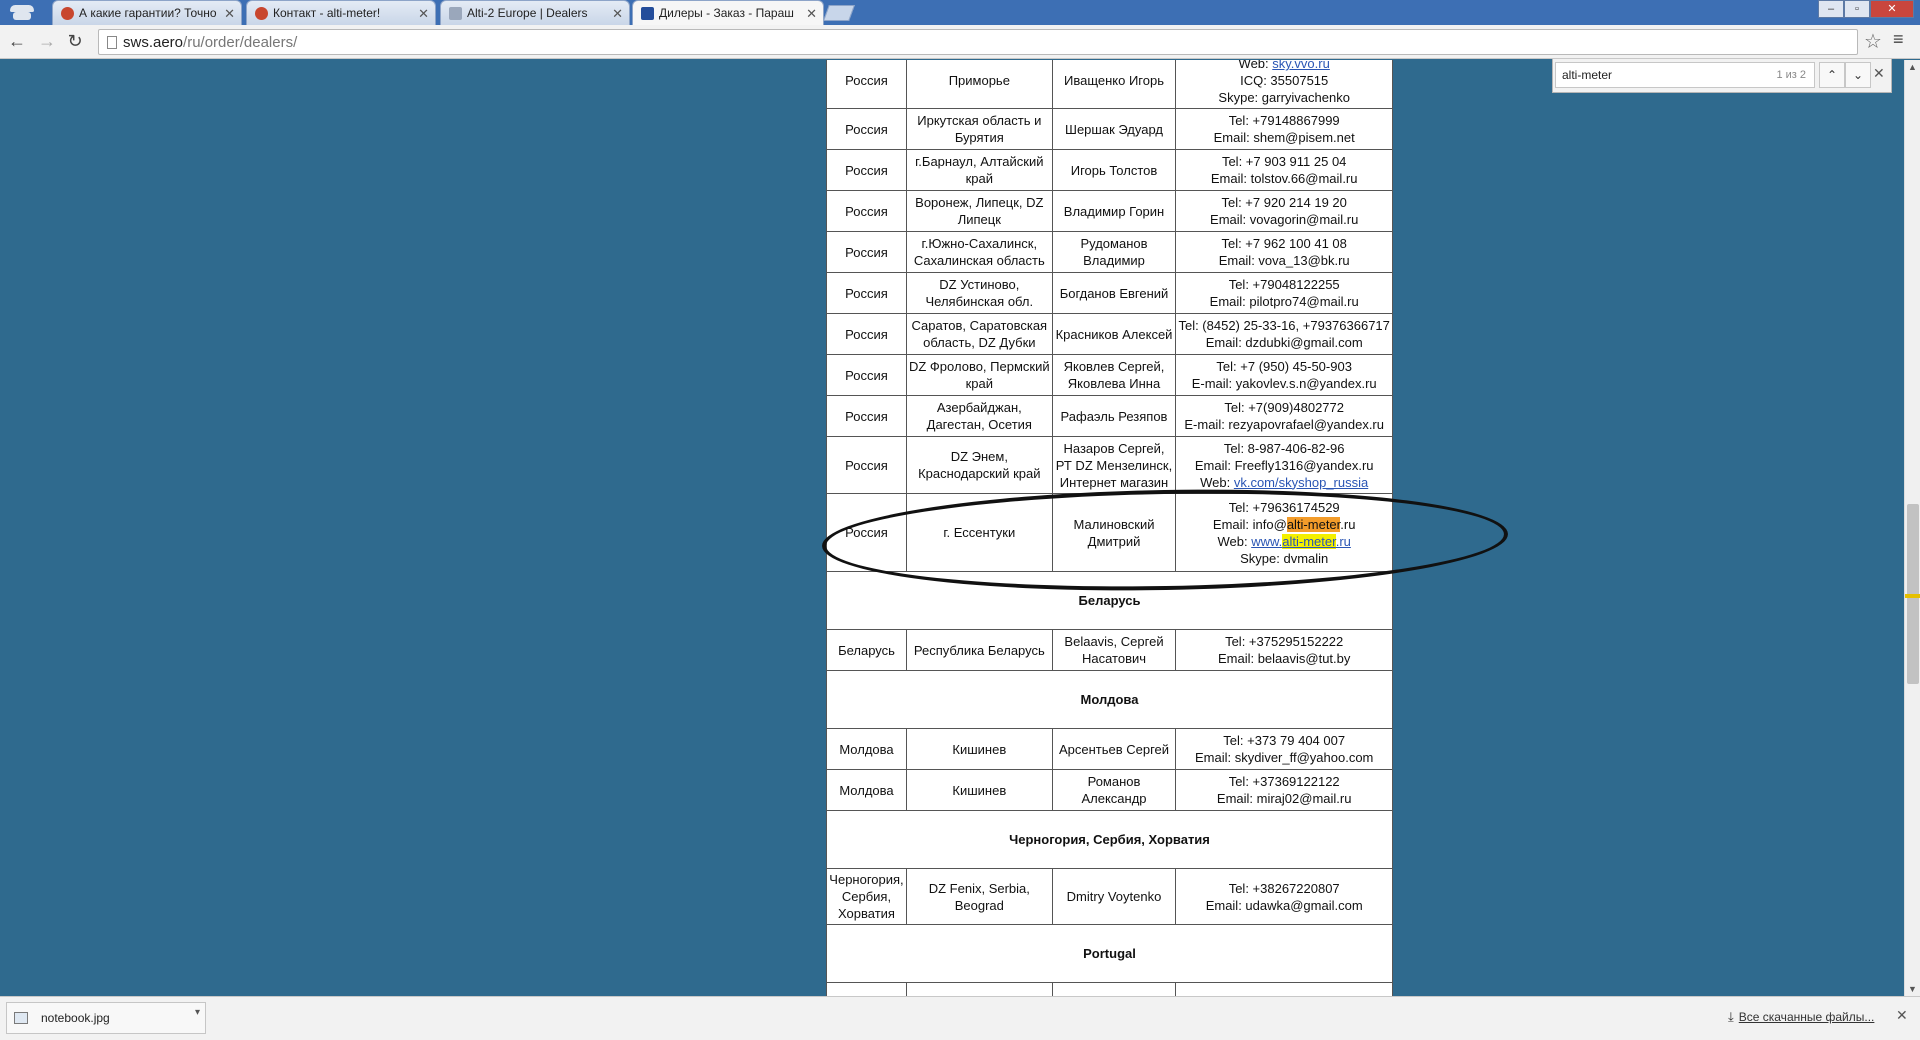  What do you see at coordinates (1685, 75) in the screenshot?
I see `find-input: alti-meter 1 из 2` at bounding box center [1685, 75].